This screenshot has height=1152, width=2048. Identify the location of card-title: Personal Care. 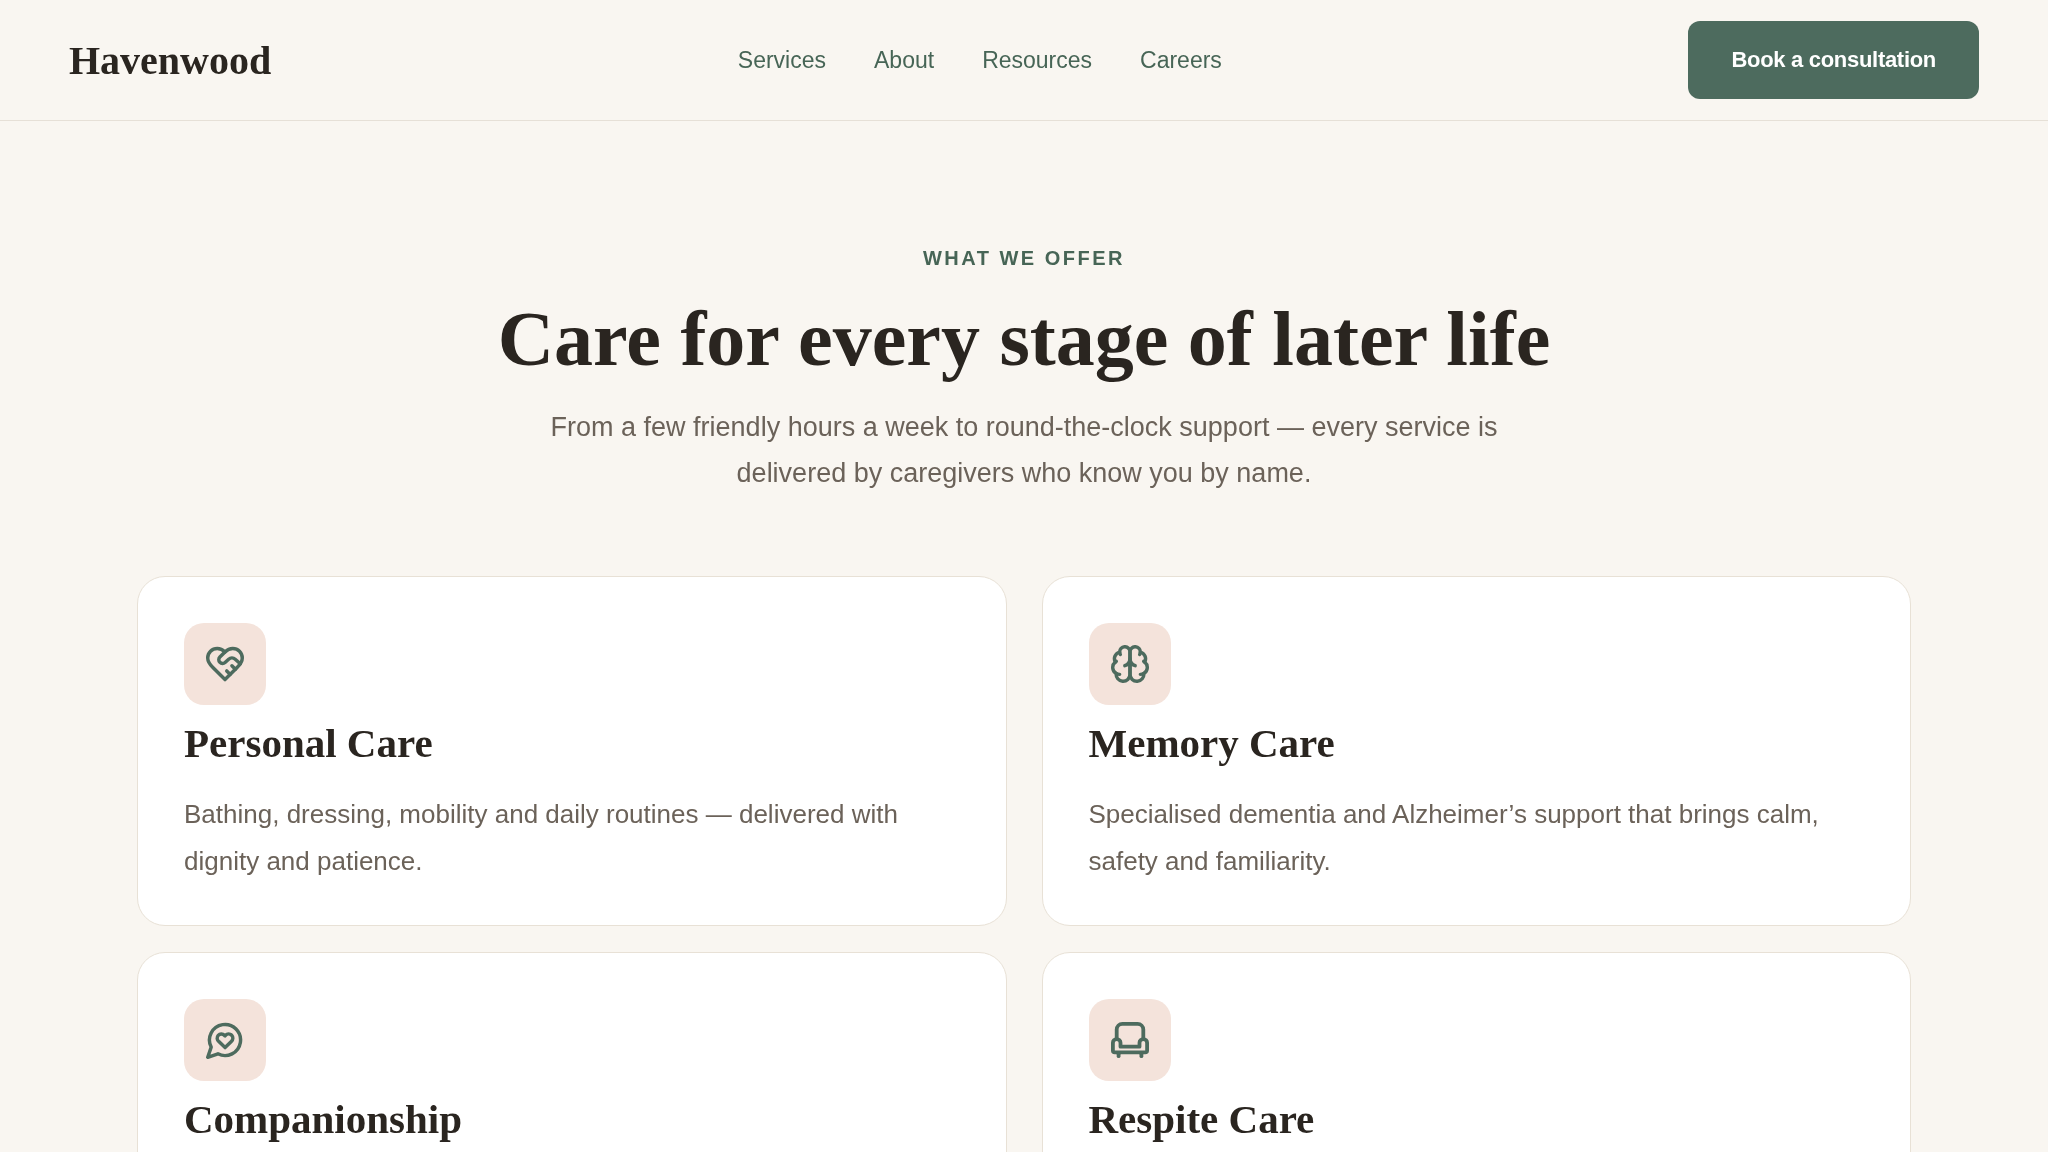
(309, 743).